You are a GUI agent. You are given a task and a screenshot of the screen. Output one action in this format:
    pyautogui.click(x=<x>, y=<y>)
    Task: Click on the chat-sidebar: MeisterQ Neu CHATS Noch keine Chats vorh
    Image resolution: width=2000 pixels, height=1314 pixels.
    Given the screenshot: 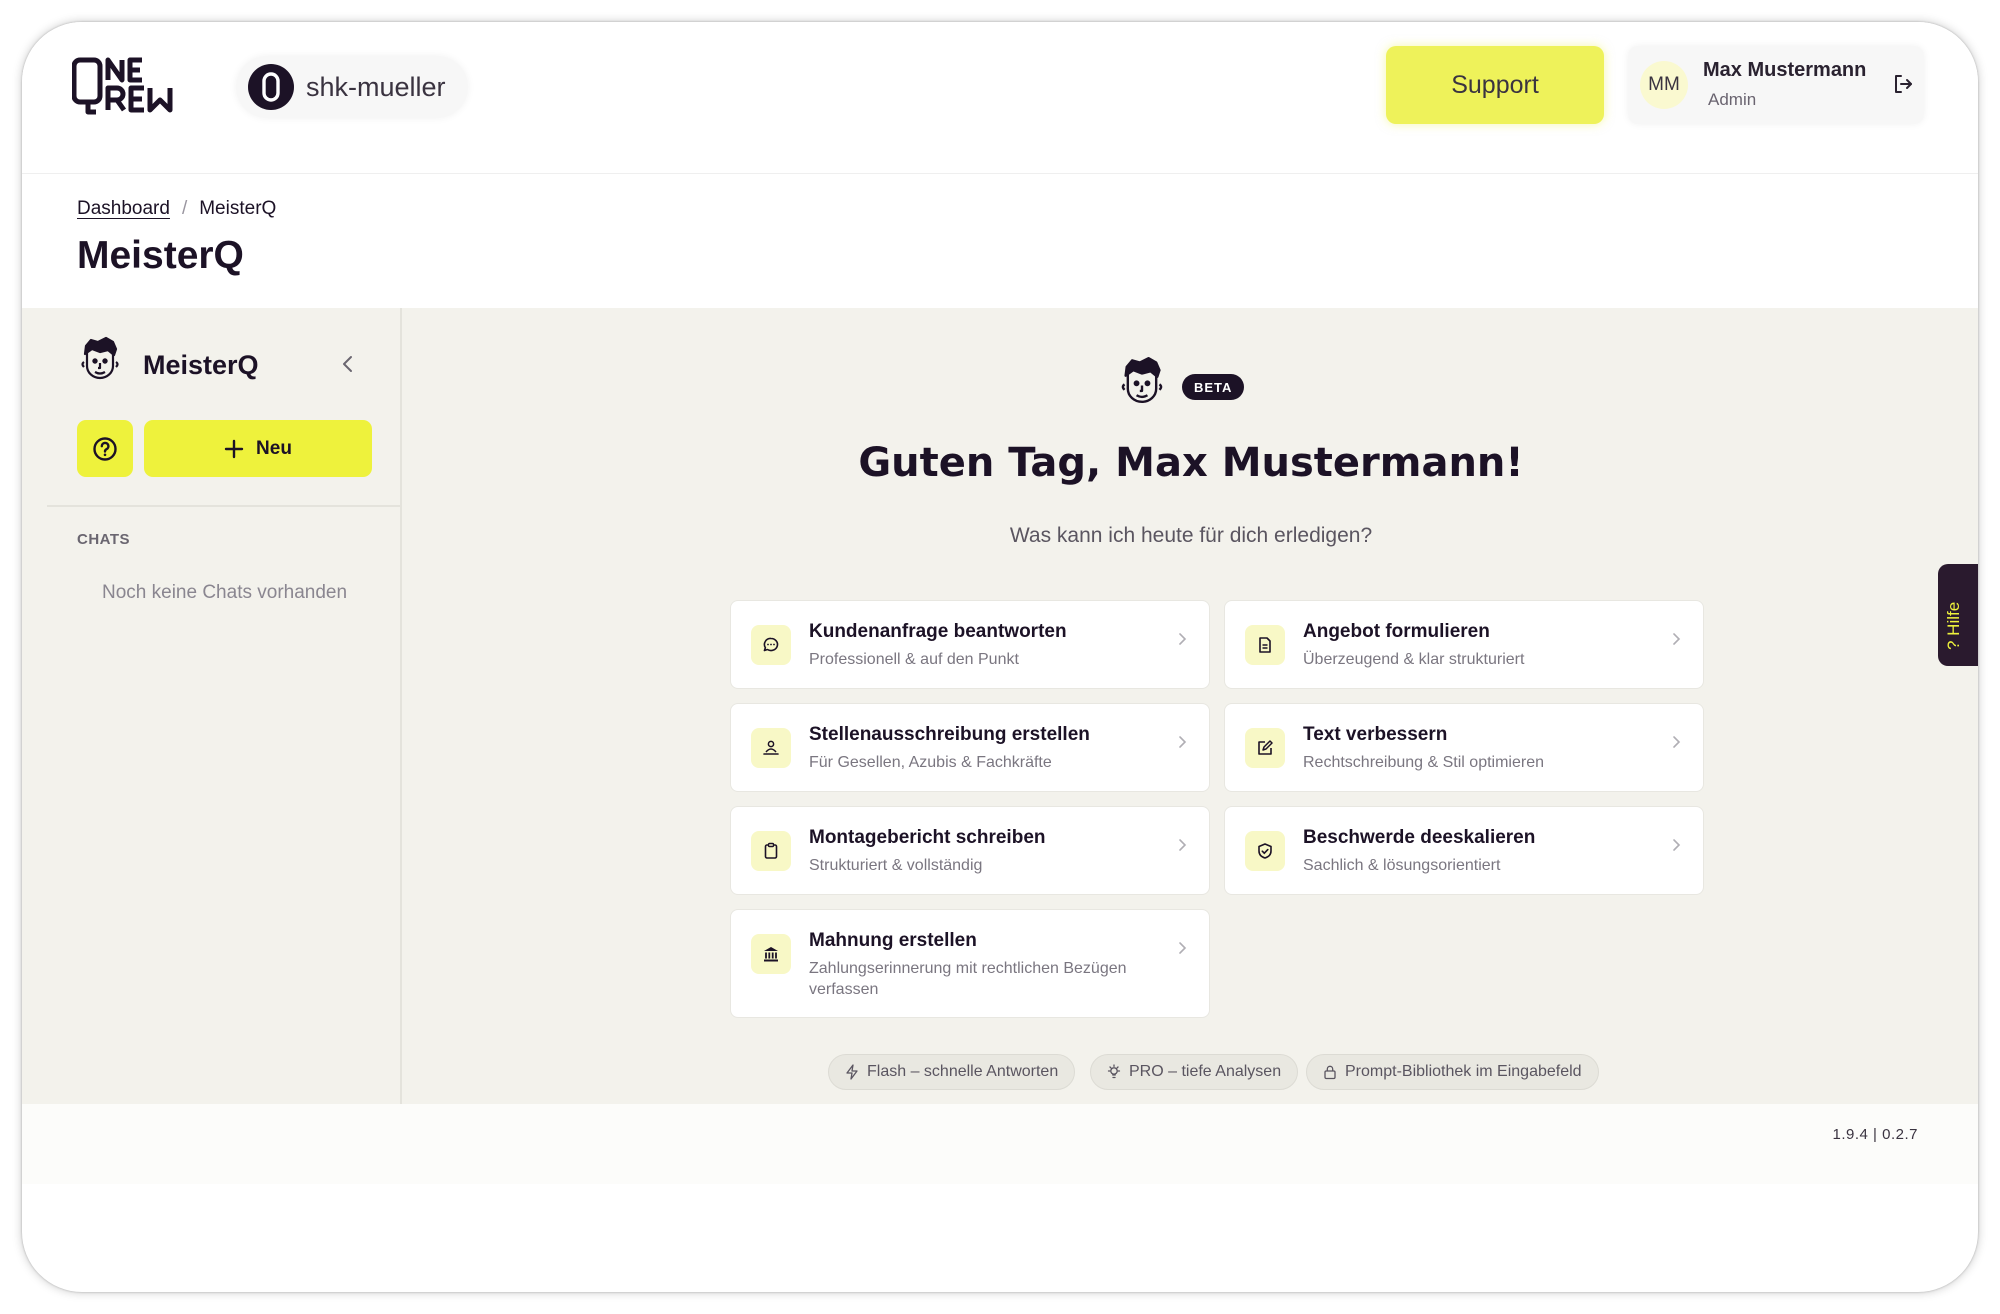 What is the action you would take?
    pyautogui.click(x=212, y=706)
    